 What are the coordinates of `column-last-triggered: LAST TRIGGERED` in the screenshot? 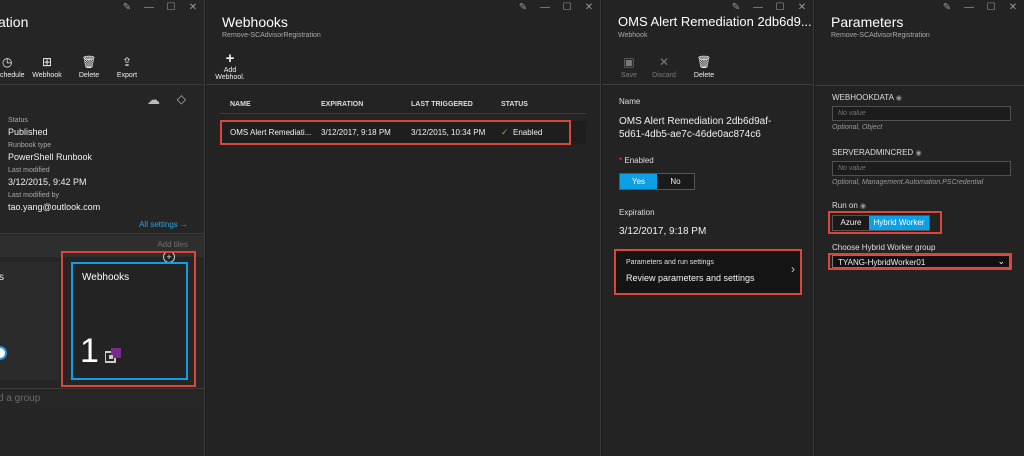 It's located at (442, 104).